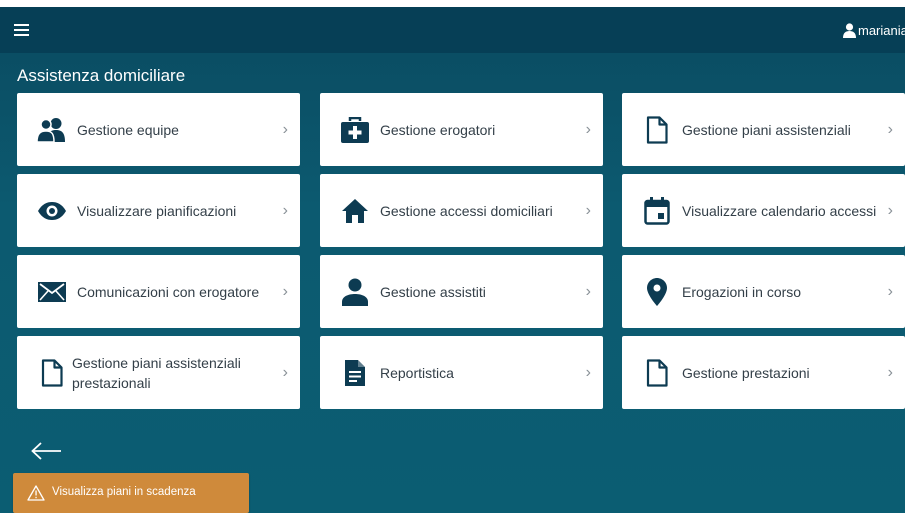  I want to click on tile-label: Gestione equipe, so click(128, 129).